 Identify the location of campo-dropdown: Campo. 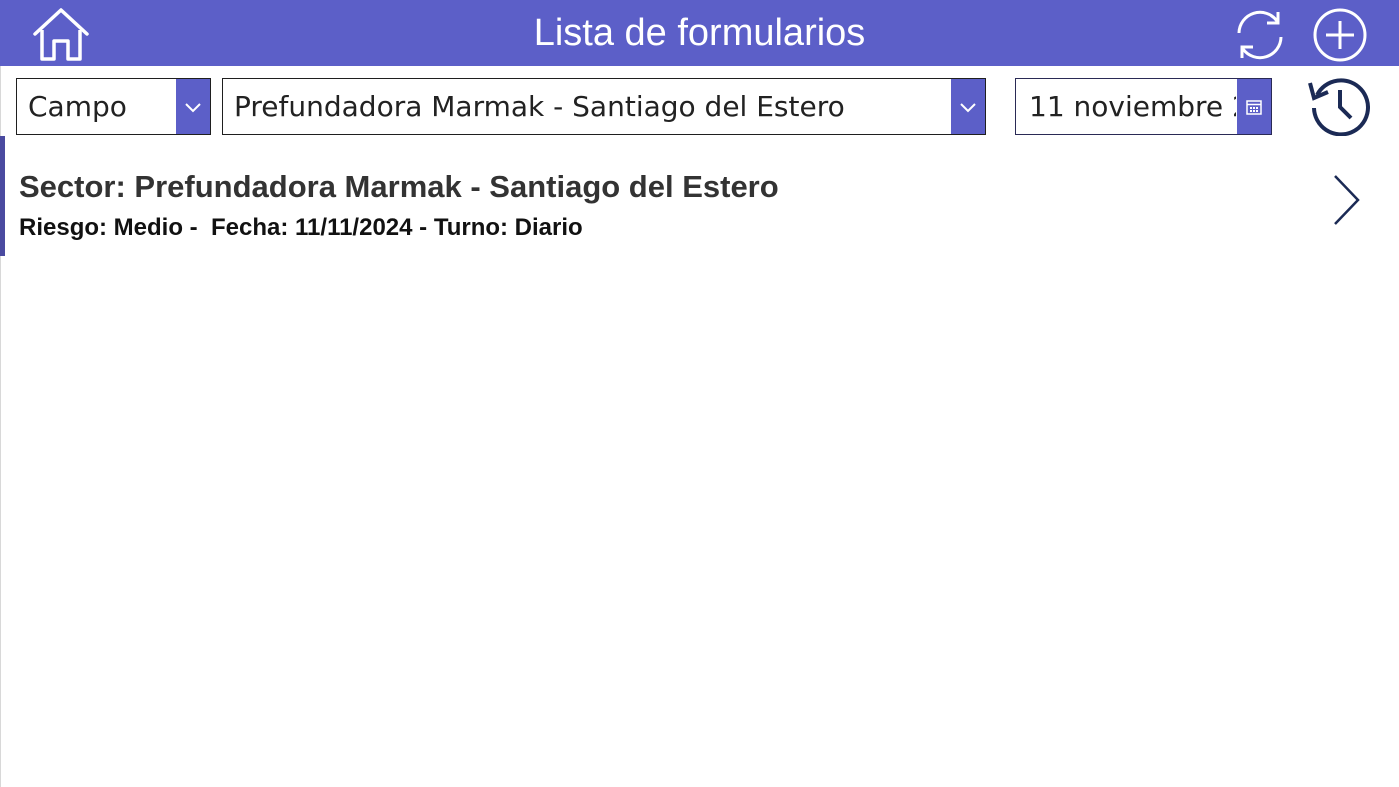
(113, 106).